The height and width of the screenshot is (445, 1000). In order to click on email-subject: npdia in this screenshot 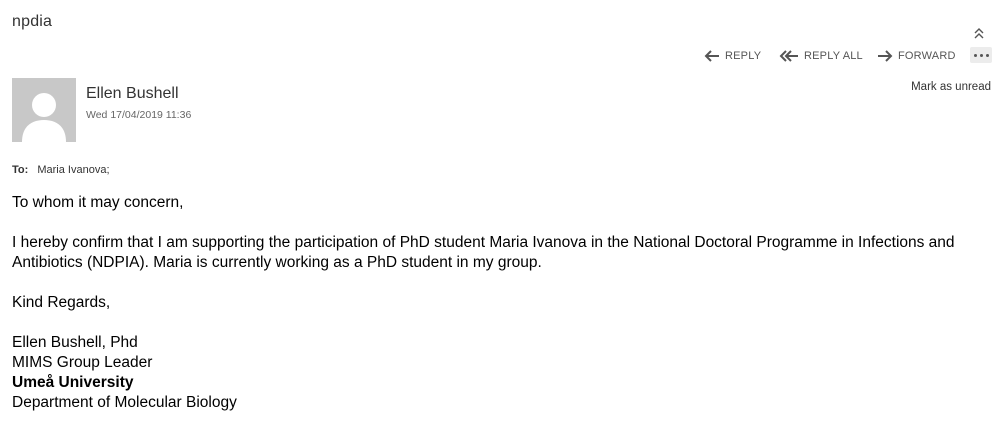, I will do `click(32, 21)`.